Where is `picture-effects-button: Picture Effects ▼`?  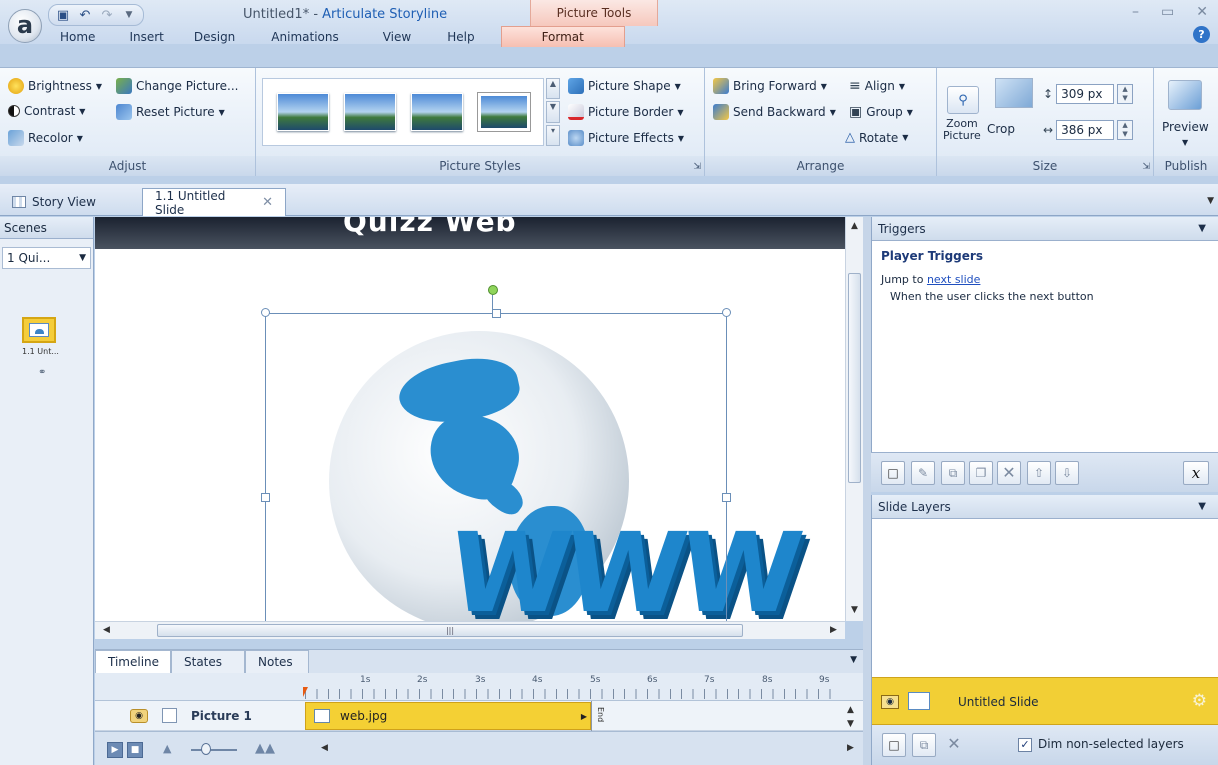 picture-effects-button: Picture Effects ▼ is located at coordinates (626, 138).